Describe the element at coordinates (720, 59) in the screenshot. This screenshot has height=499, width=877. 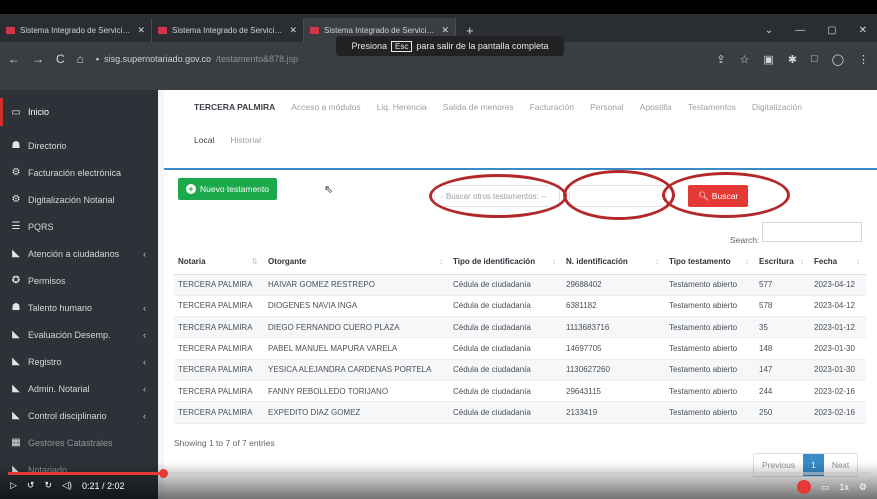
I see `share-icon: ⇪` at that location.